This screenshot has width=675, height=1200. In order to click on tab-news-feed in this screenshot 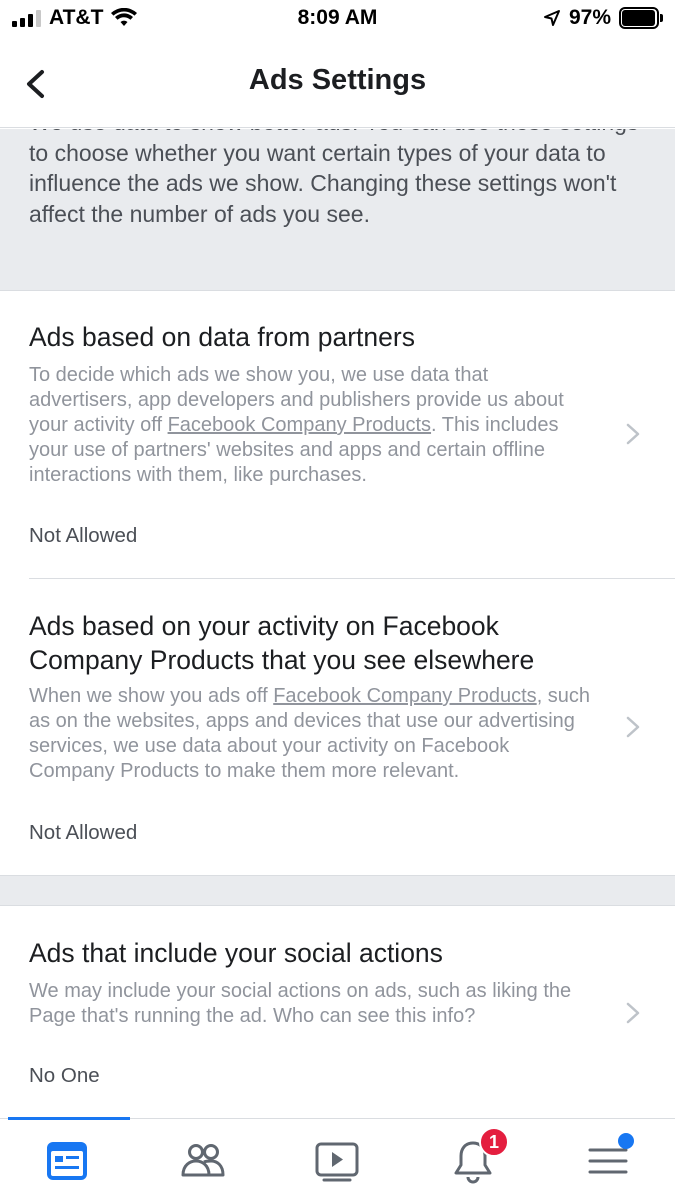, I will do `click(67, 1161)`.